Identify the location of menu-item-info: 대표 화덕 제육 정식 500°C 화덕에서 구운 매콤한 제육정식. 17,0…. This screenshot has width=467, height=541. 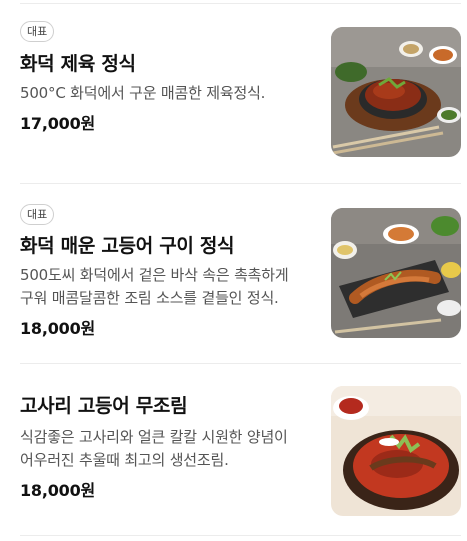
(165, 77).